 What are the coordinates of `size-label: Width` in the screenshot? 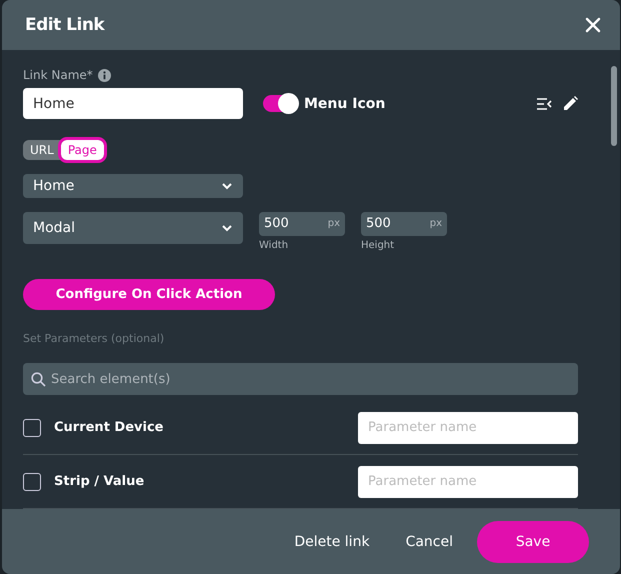 It's located at (274, 245).